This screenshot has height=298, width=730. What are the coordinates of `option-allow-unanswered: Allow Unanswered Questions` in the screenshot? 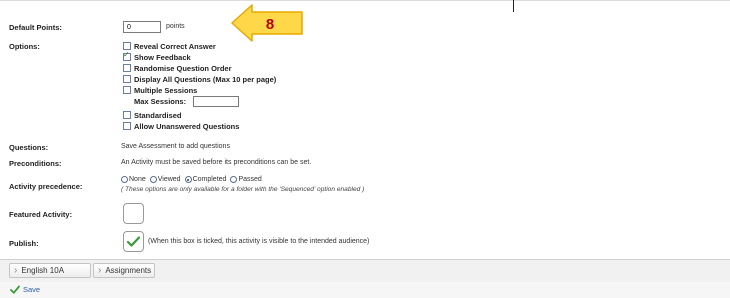 It's located at (181, 126).